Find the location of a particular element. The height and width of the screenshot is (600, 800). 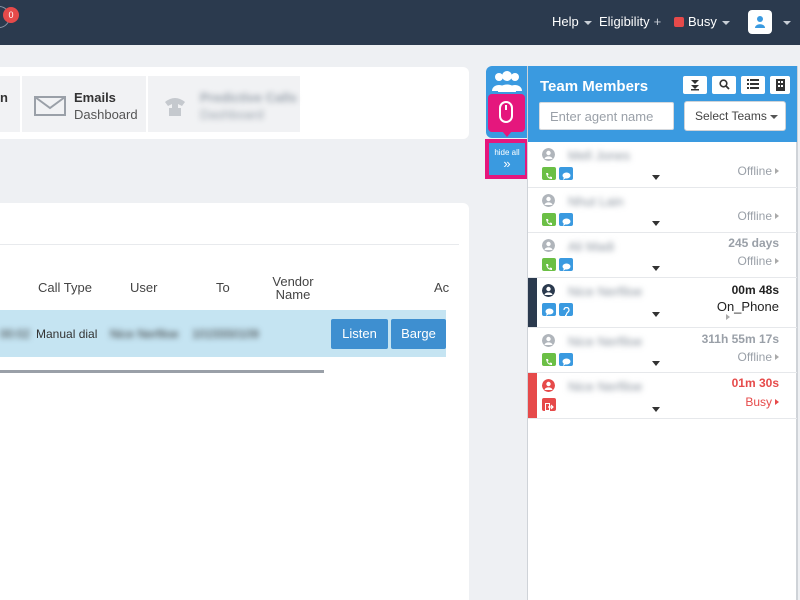

search-button is located at coordinates (724, 85).